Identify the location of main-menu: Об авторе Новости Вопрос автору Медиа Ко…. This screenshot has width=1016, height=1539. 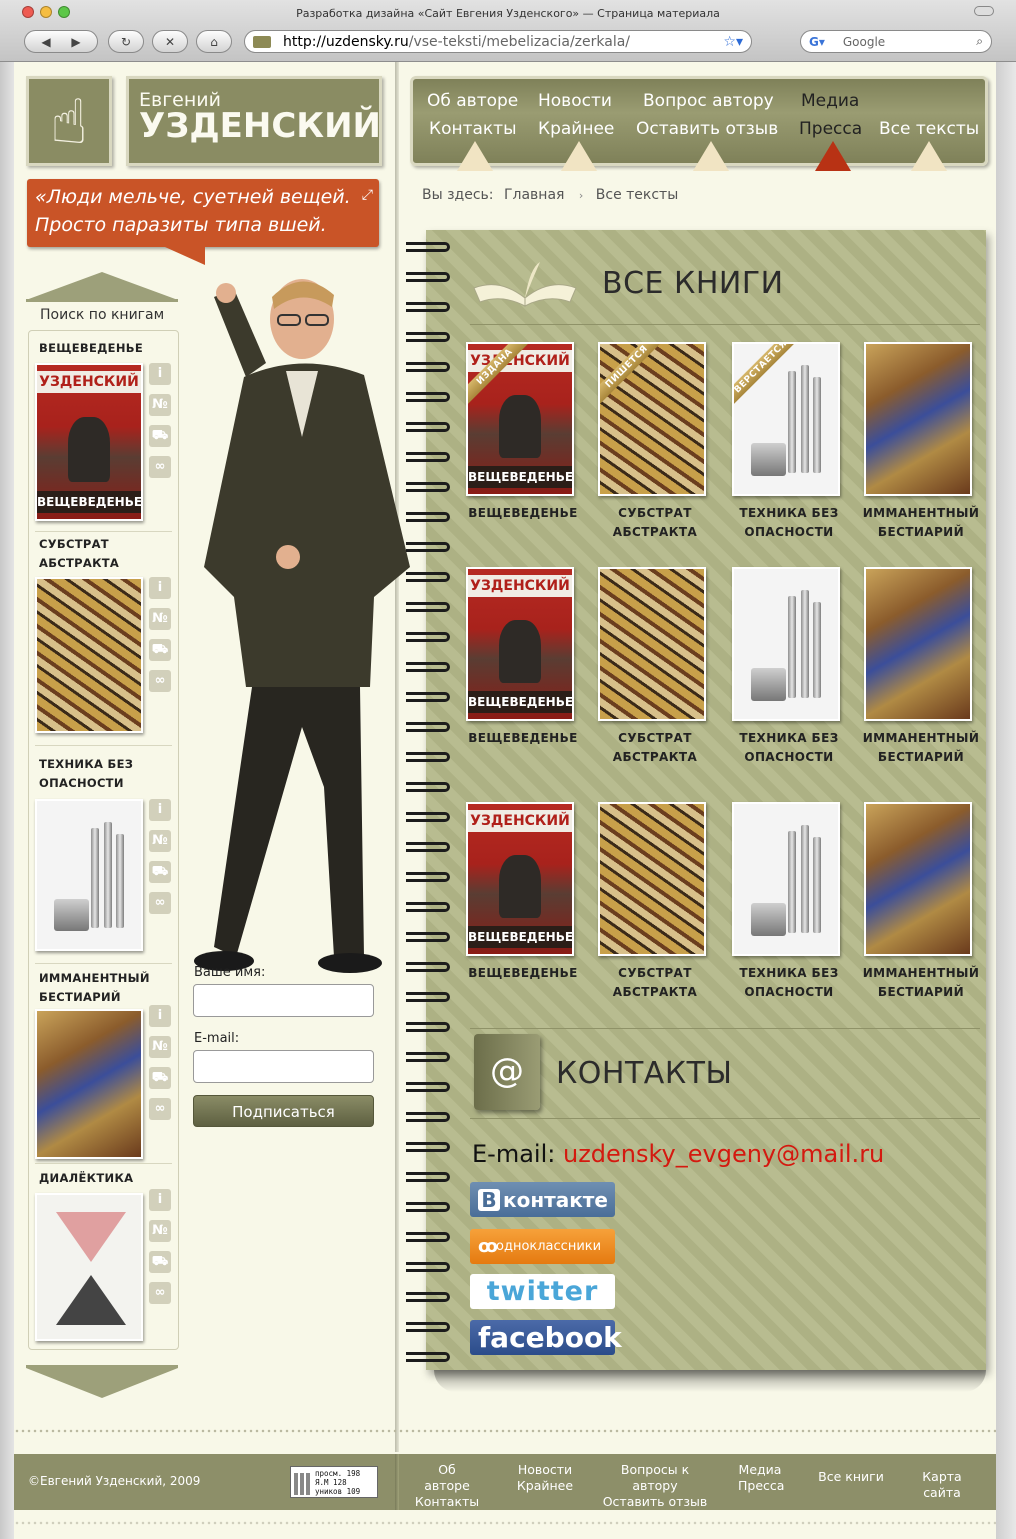
(699, 123).